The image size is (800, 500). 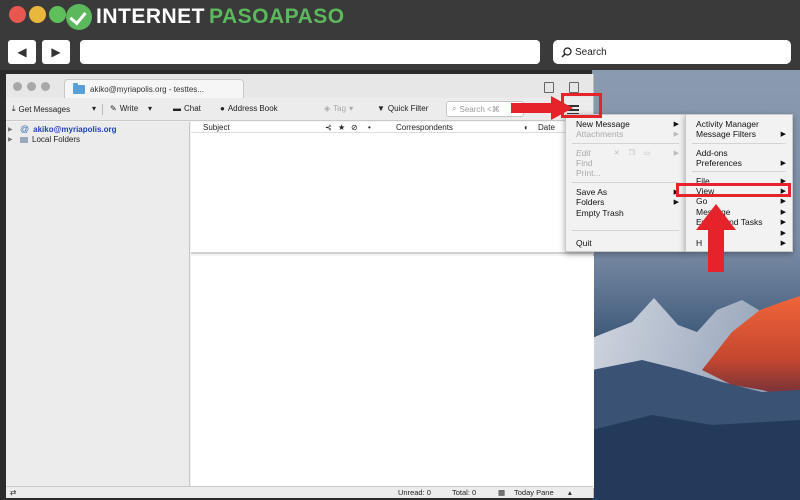 I want to click on today-pane-toggle: Today Pane, so click(x=534, y=492).